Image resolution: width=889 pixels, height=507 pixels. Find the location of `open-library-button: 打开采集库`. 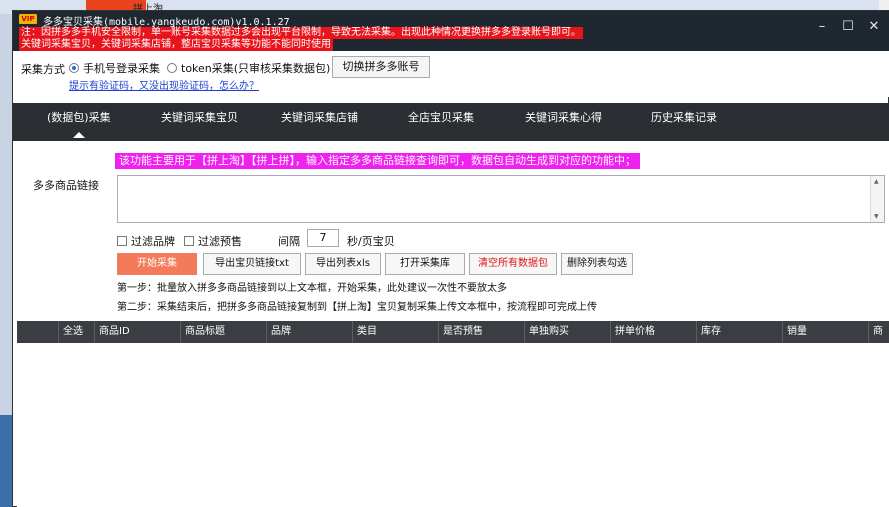

open-library-button: 打开采集库 is located at coordinates (425, 264).